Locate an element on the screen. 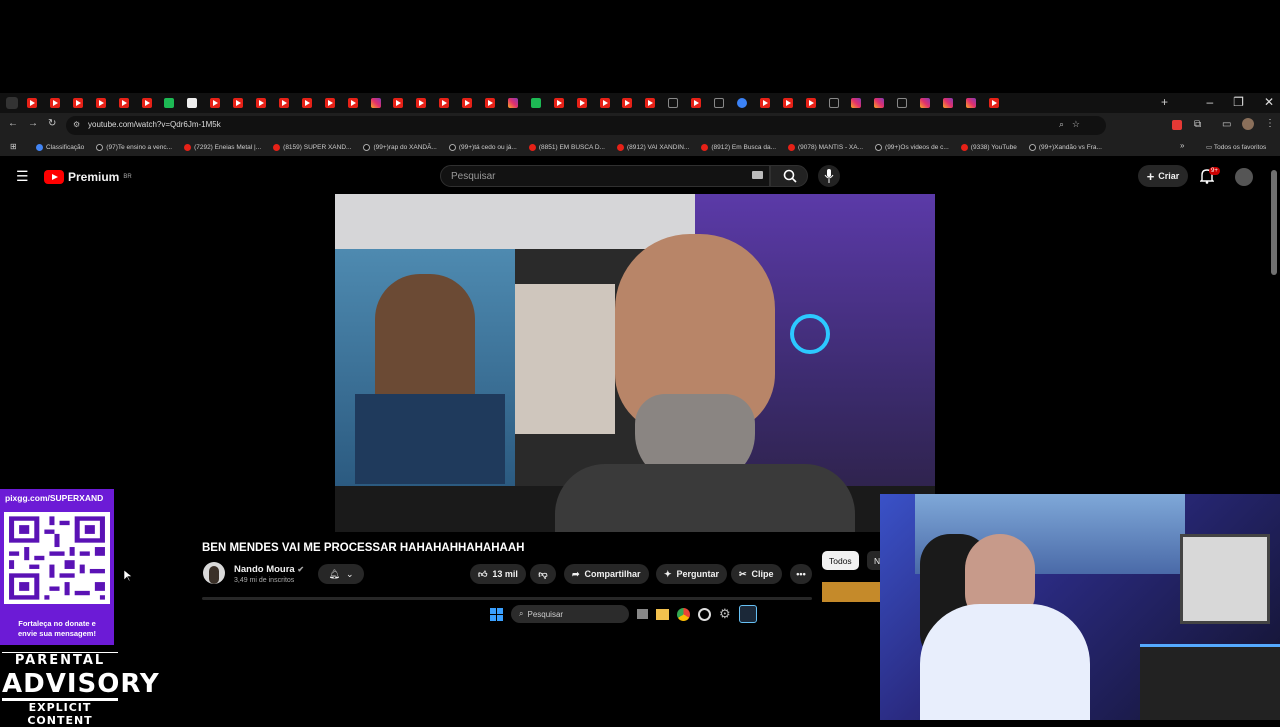 The height and width of the screenshot is (727, 1280). youtube-logo: Premium BR is located at coordinates (88, 177).